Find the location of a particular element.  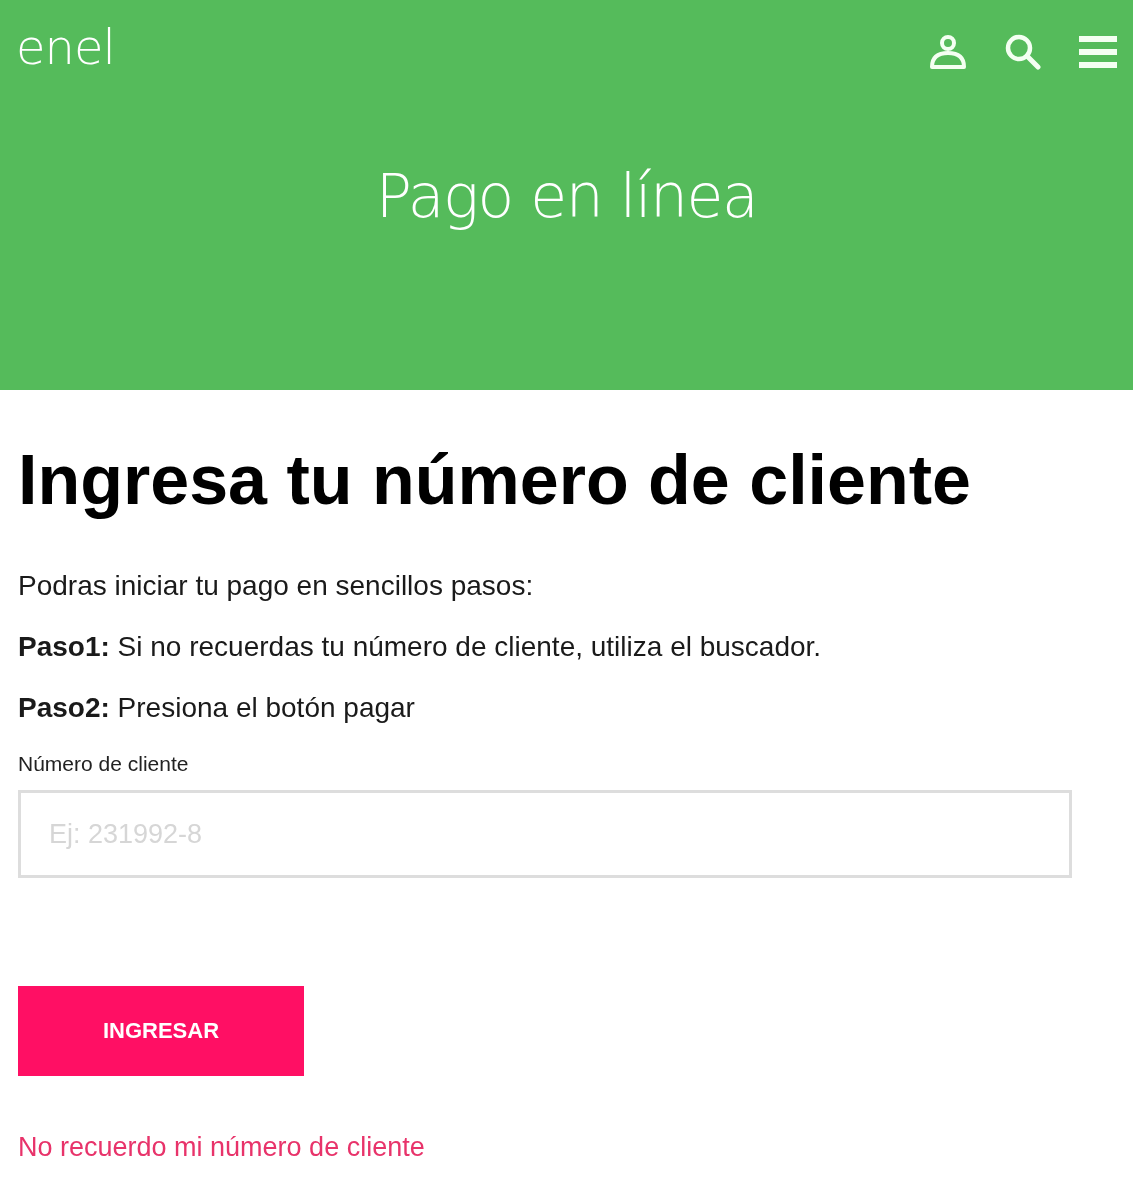

search-button is located at coordinates (1023, 52).